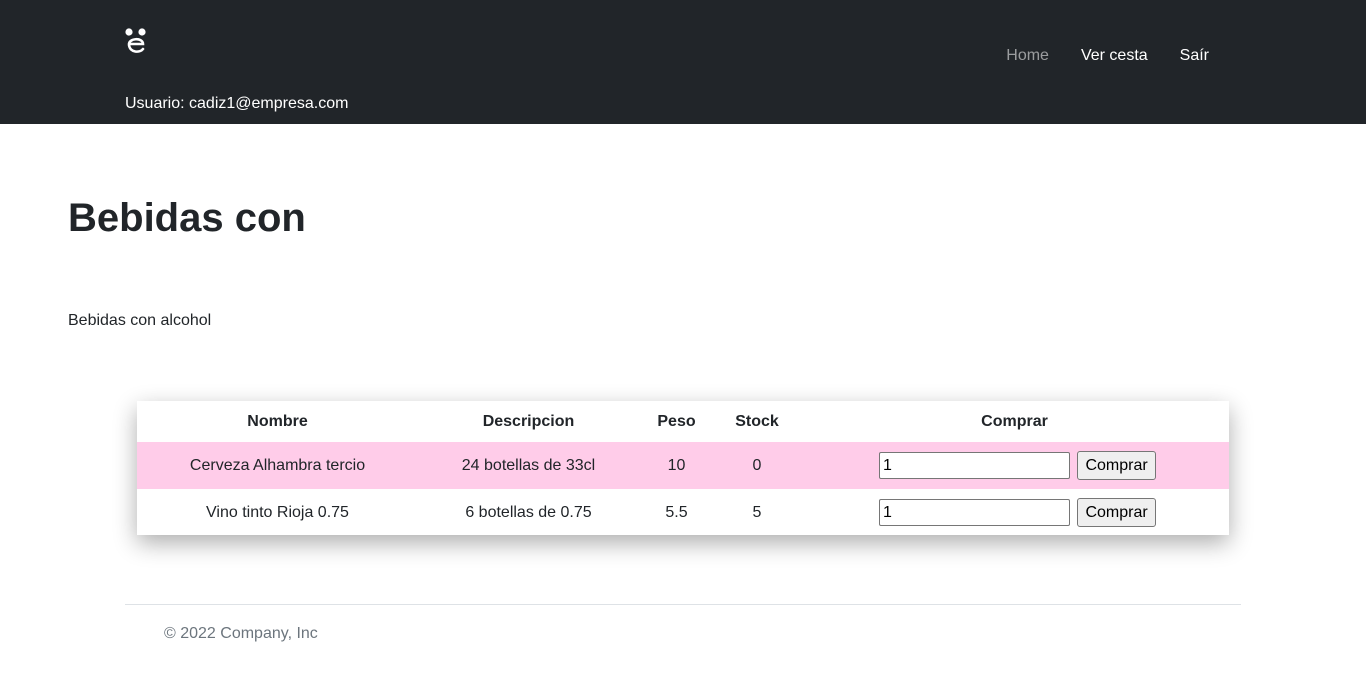  I want to click on cell-peso: 10, so click(676, 465).